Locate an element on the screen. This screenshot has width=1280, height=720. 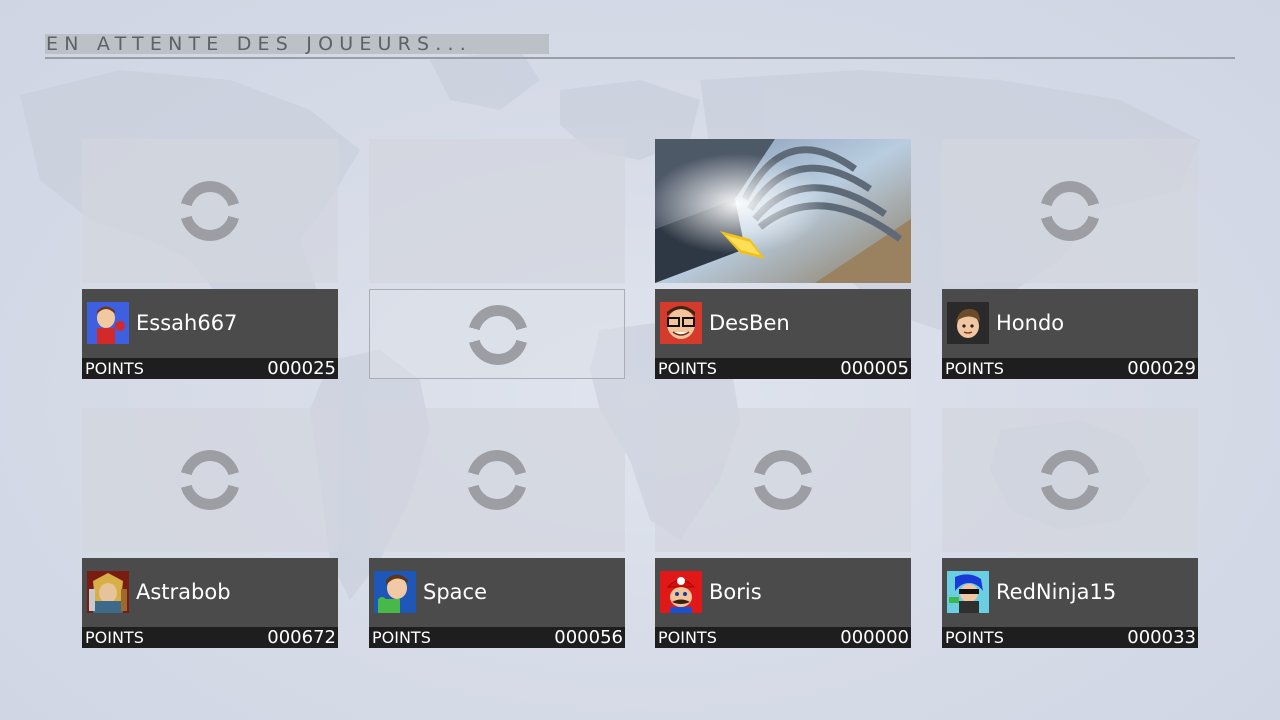
player-slot: Boris POINTS 000000 is located at coordinates (783, 528).